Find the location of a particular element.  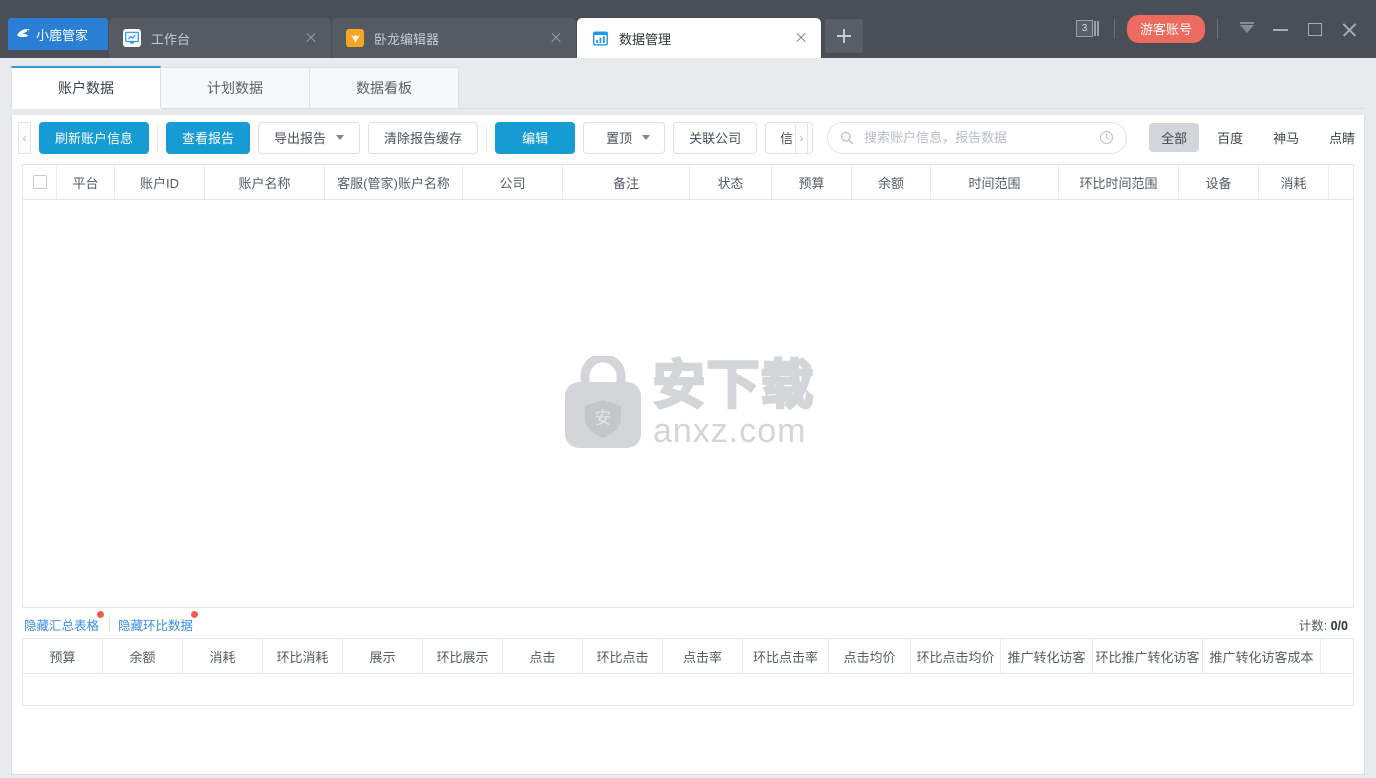

summary-column-clicks: 点击 is located at coordinates (543, 656).